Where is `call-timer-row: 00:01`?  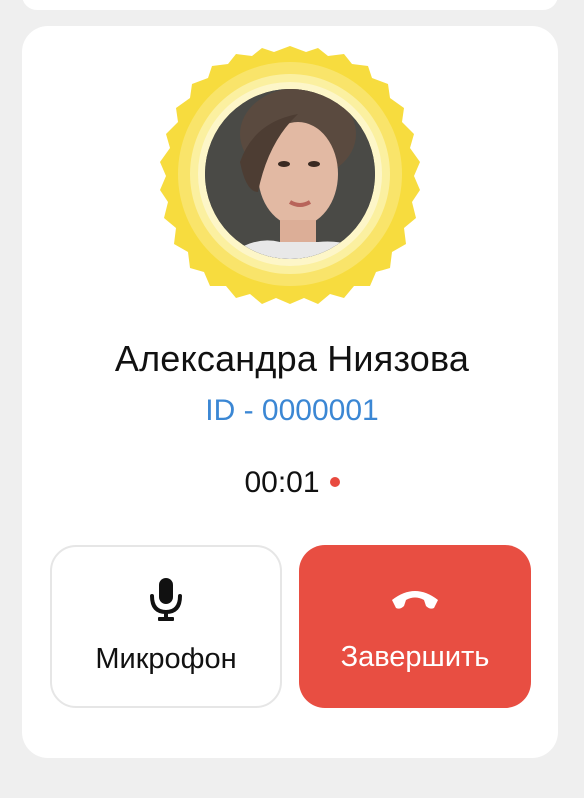
call-timer-row: 00:01 is located at coordinates (292, 483).